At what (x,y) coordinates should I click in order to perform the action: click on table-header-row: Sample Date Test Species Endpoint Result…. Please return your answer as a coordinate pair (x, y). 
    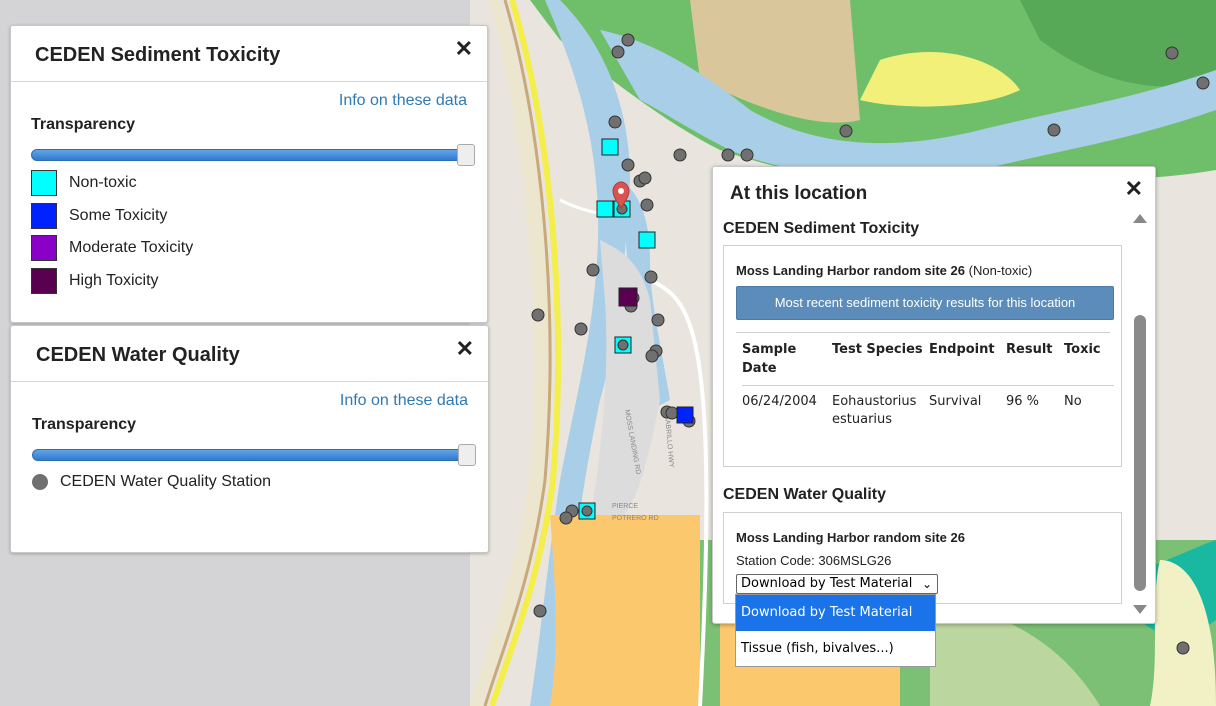
    Looking at the image, I should click on (928, 359).